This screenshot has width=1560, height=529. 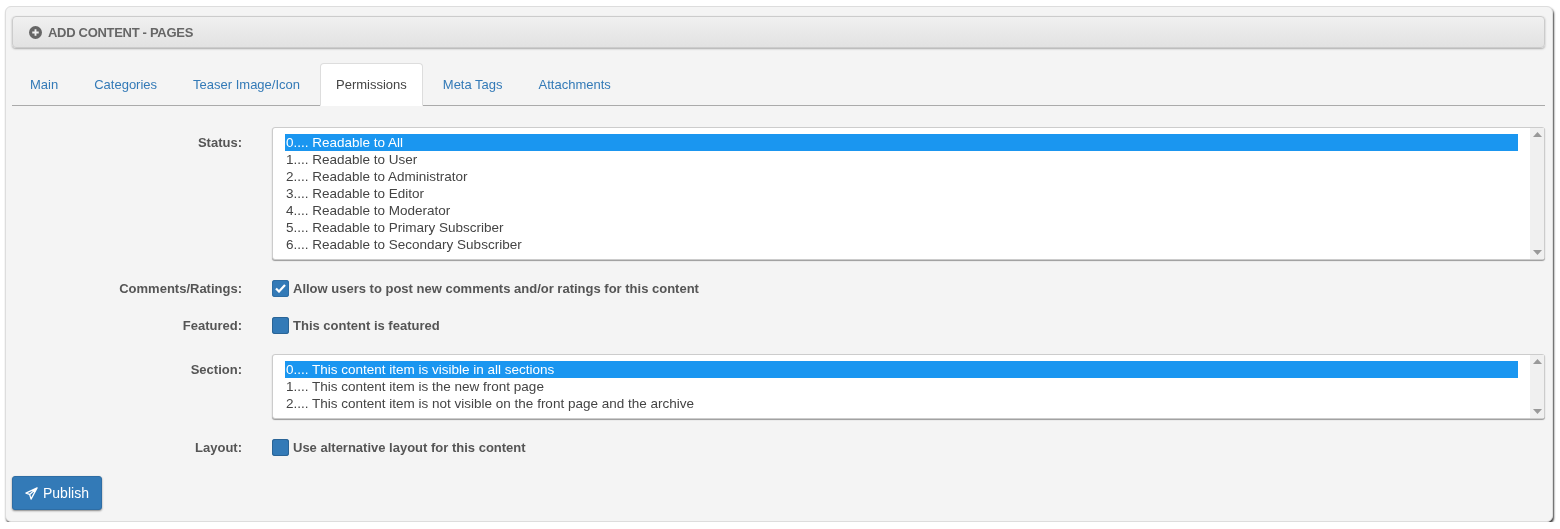 What do you see at coordinates (57, 493) in the screenshot?
I see `publish-button: Publish` at bounding box center [57, 493].